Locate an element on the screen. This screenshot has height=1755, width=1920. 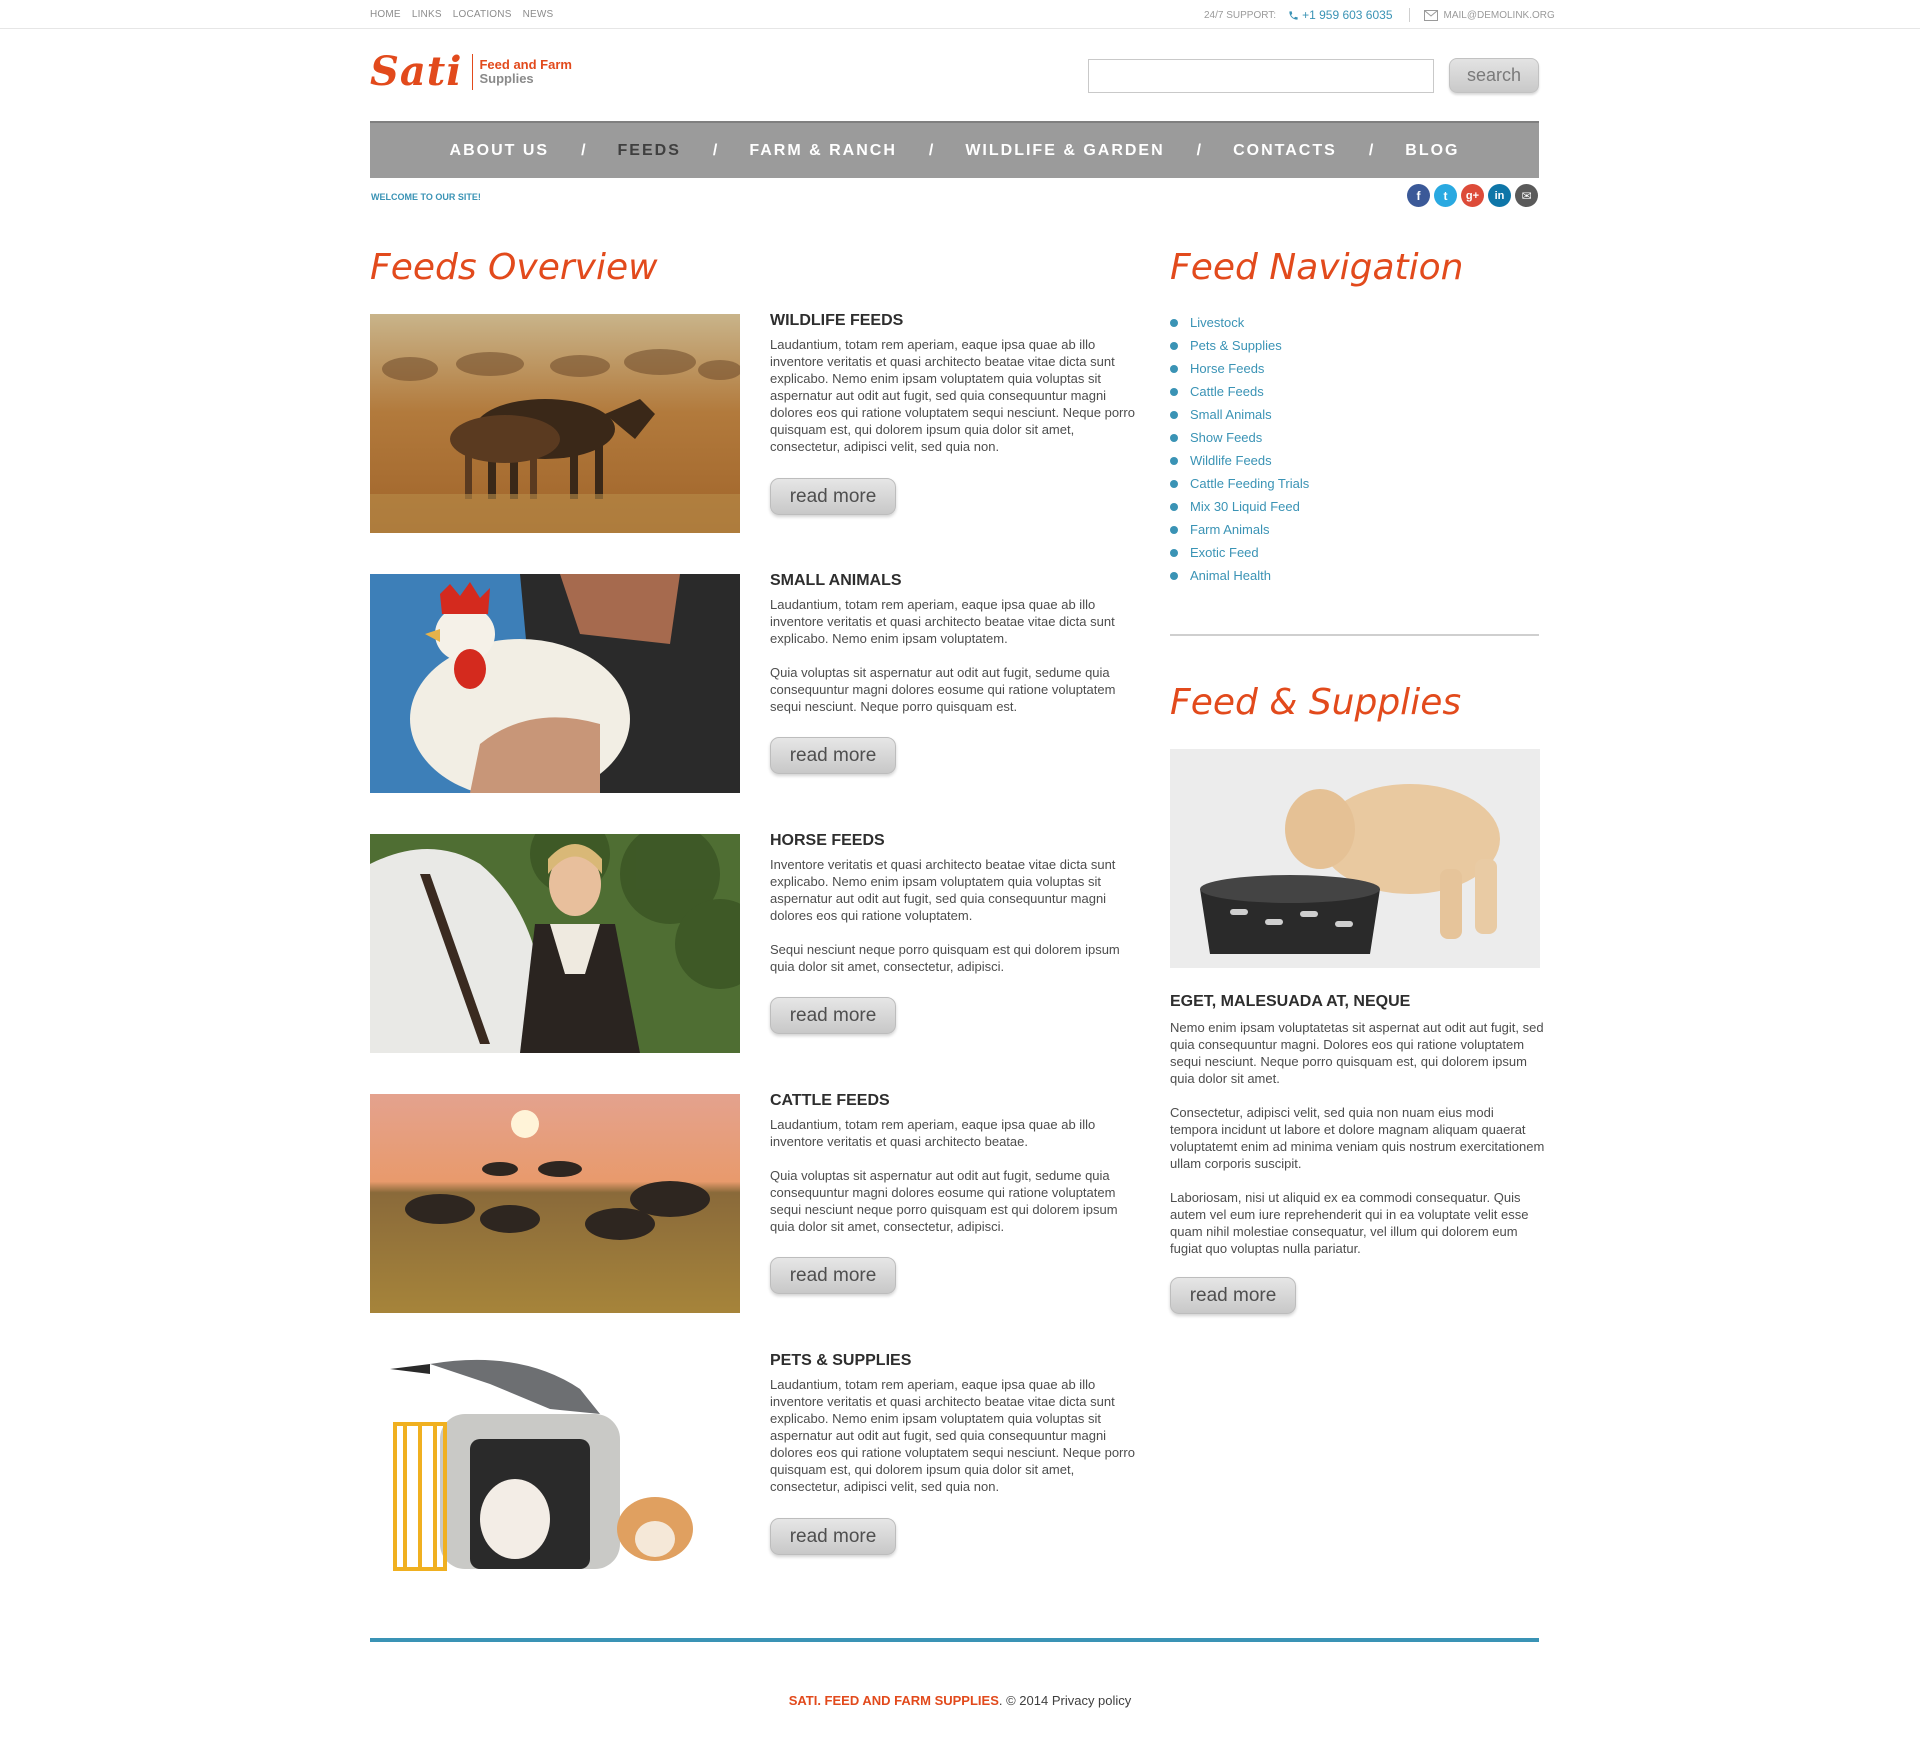
feed-nav-item-pets-supplies: Pets & Supplies is located at coordinates (1239, 345).